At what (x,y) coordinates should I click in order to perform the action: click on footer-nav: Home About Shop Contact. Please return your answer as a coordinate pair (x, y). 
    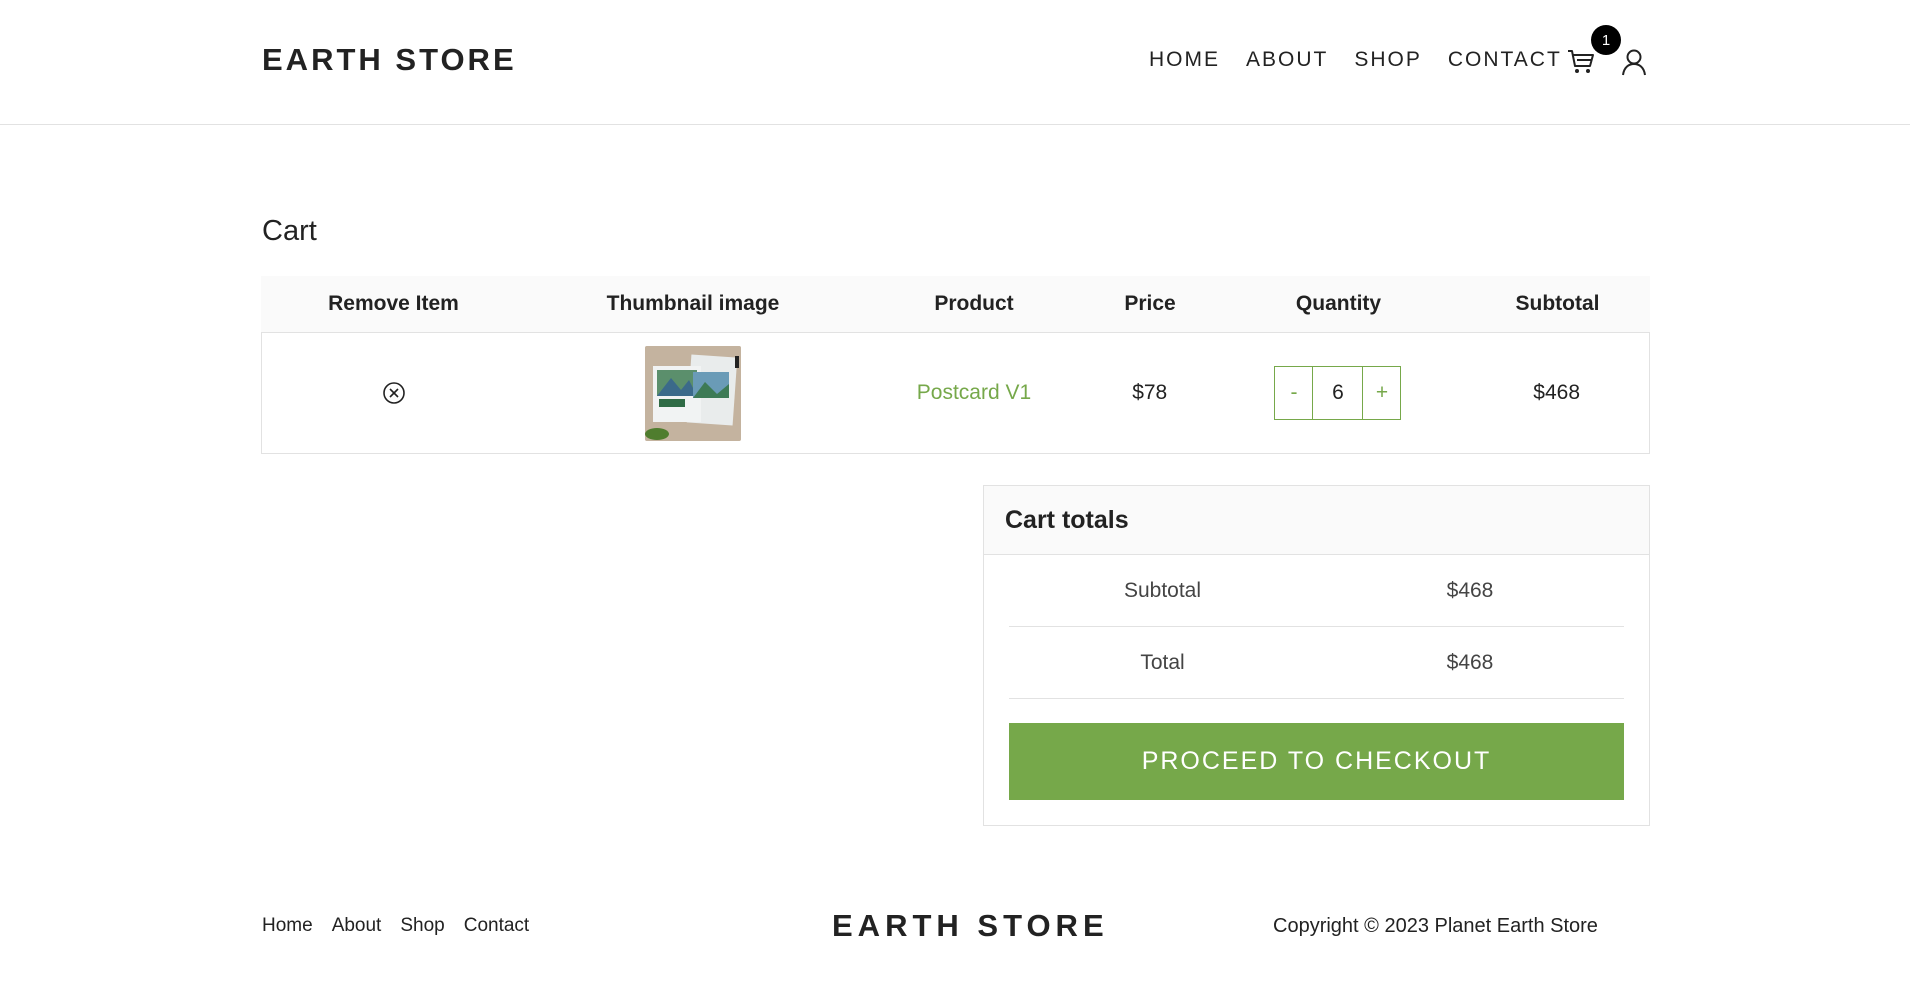
    Looking at the image, I should click on (395, 926).